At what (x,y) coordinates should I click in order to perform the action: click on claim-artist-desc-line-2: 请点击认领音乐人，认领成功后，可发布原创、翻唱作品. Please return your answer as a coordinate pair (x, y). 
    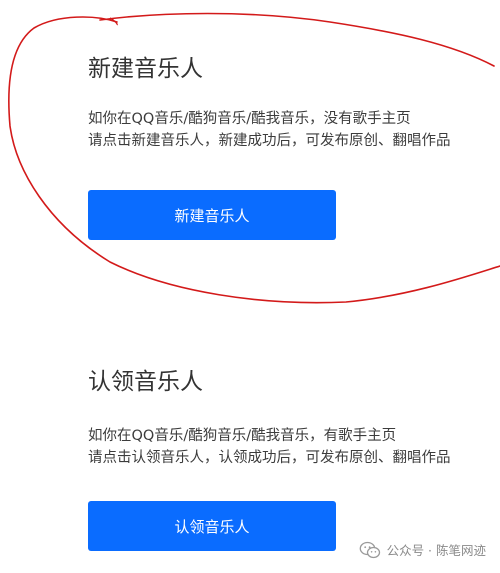
    Looking at the image, I should click on (269, 458).